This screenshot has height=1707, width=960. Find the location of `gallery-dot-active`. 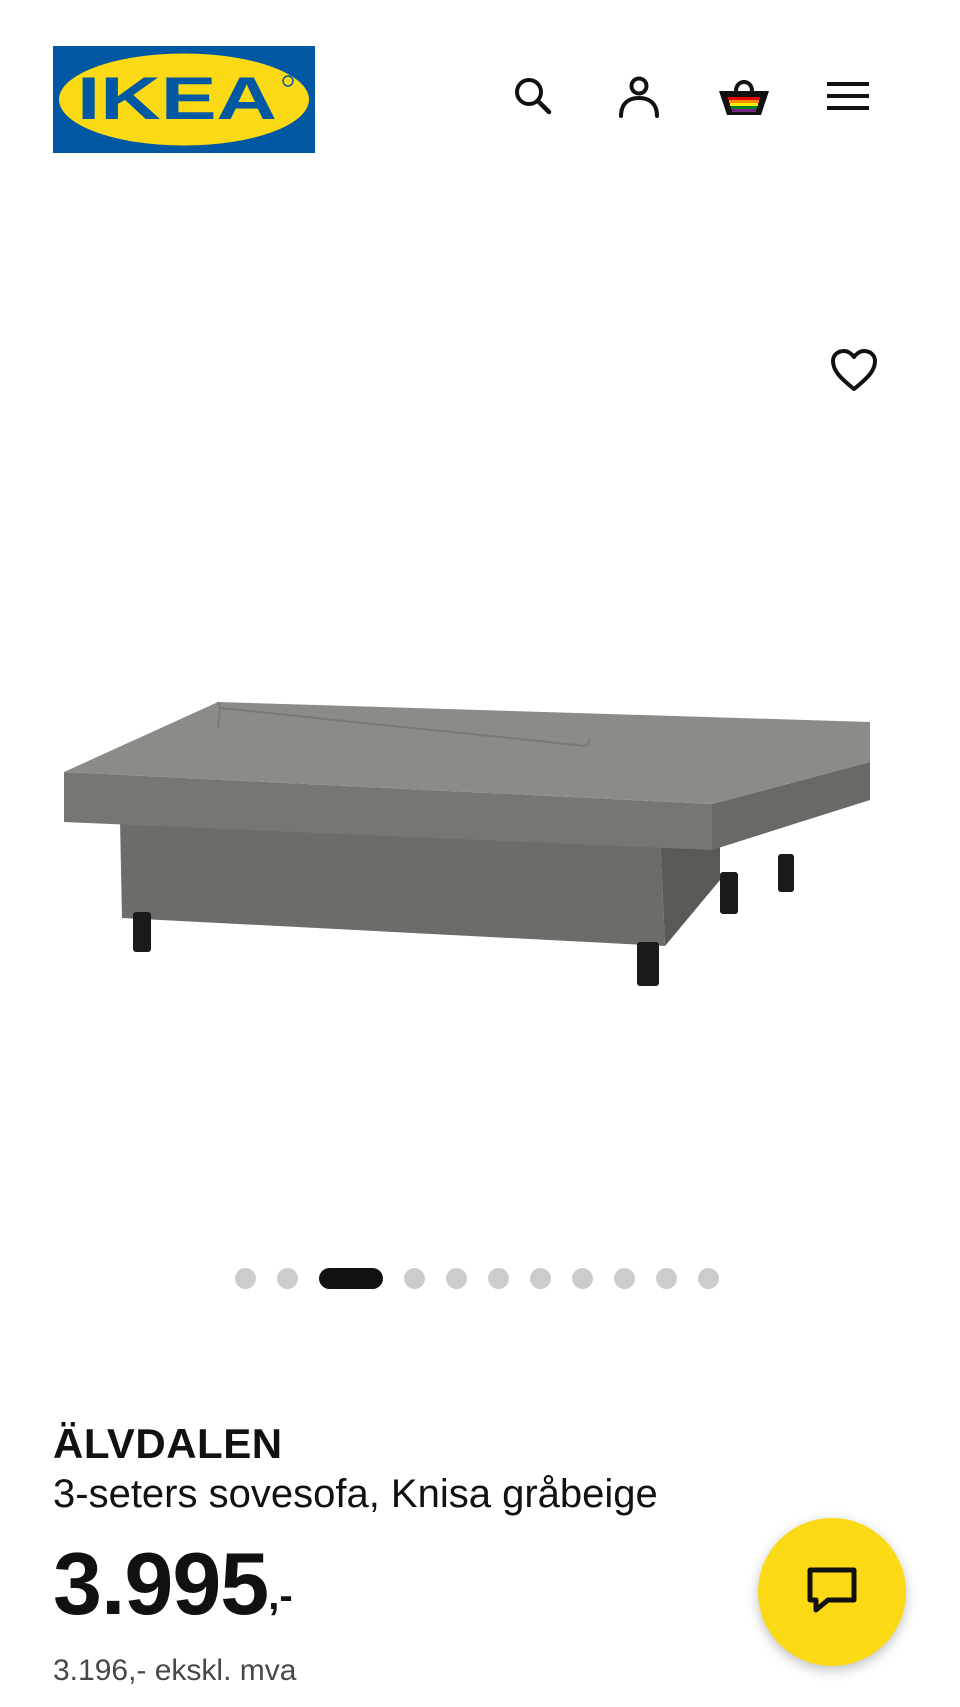

gallery-dot-active is located at coordinates (351, 1278).